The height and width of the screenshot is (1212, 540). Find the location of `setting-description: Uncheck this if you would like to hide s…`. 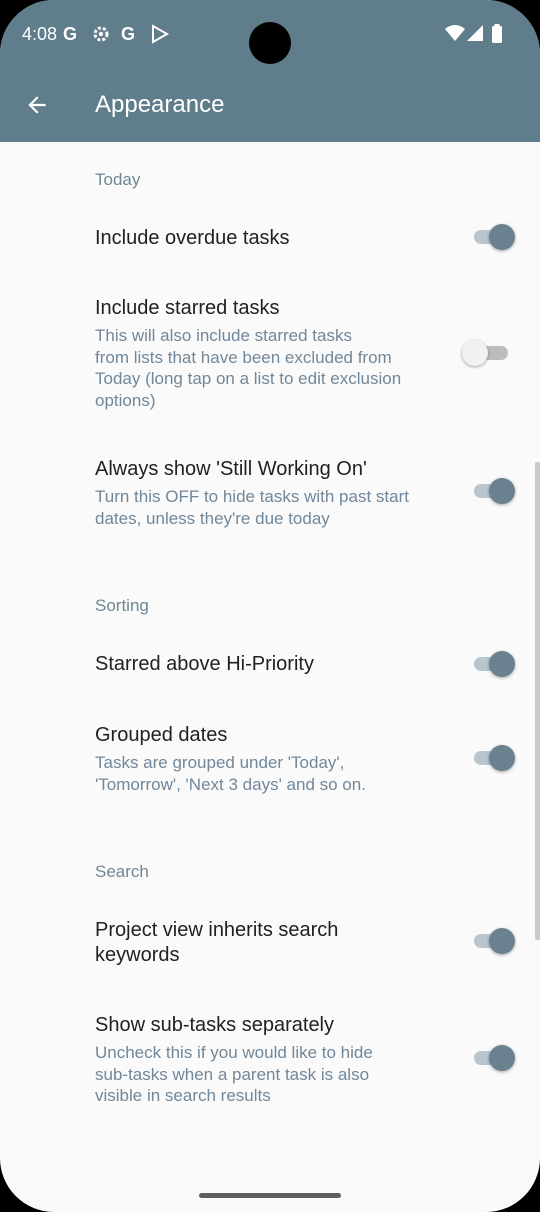

setting-description: Uncheck this if you would like to hide s… is located at coordinates (234, 1074).